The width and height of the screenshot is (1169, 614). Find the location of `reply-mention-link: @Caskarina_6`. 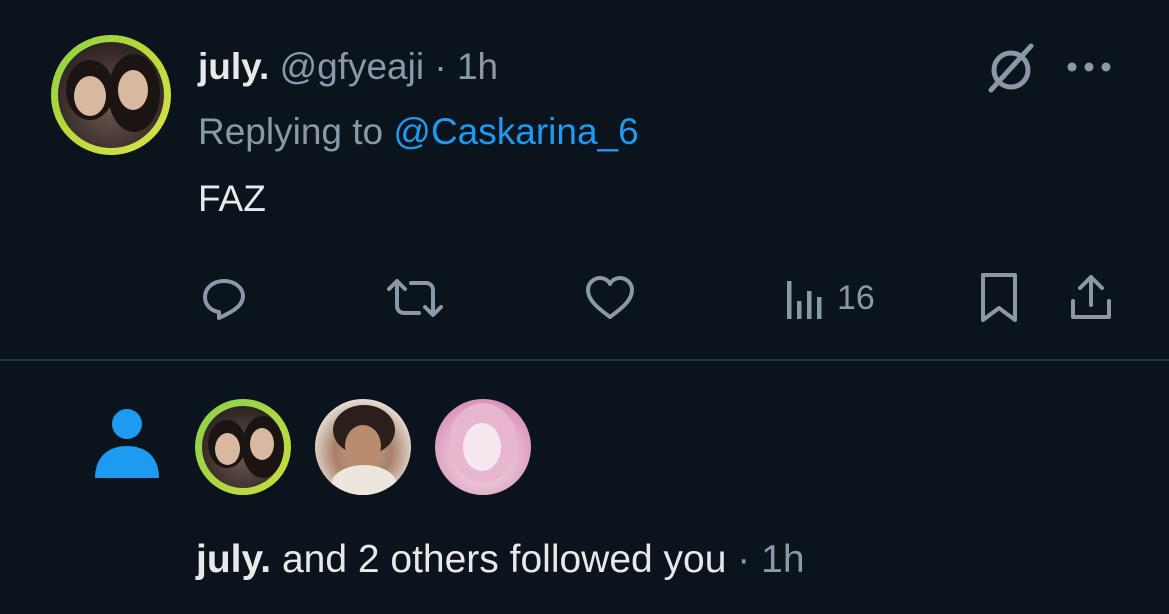

reply-mention-link: @Caskarina_6 is located at coordinates (515, 131).